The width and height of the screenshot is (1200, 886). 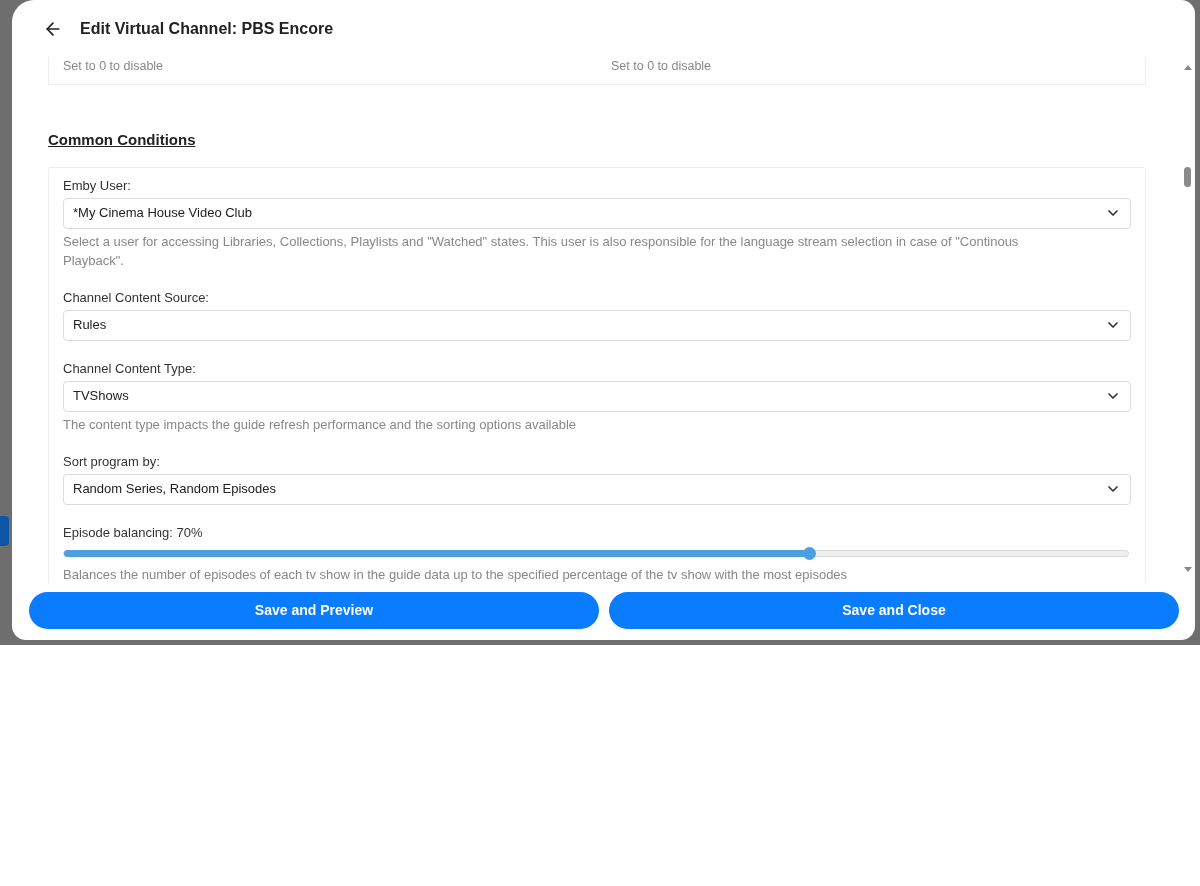 What do you see at coordinates (97, 185) in the screenshot?
I see `field-label: Emby User:` at bounding box center [97, 185].